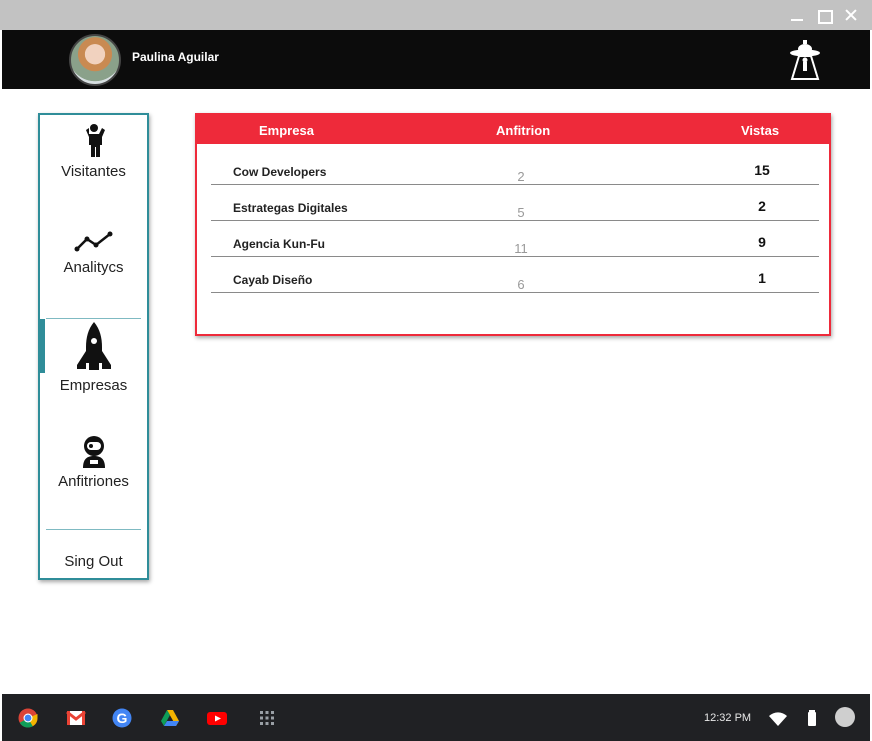 The image size is (872, 741). What do you see at coordinates (93, 481) in the screenshot?
I see `sidebar-item-label: Anfitriones` at bounding box center [93, 481].